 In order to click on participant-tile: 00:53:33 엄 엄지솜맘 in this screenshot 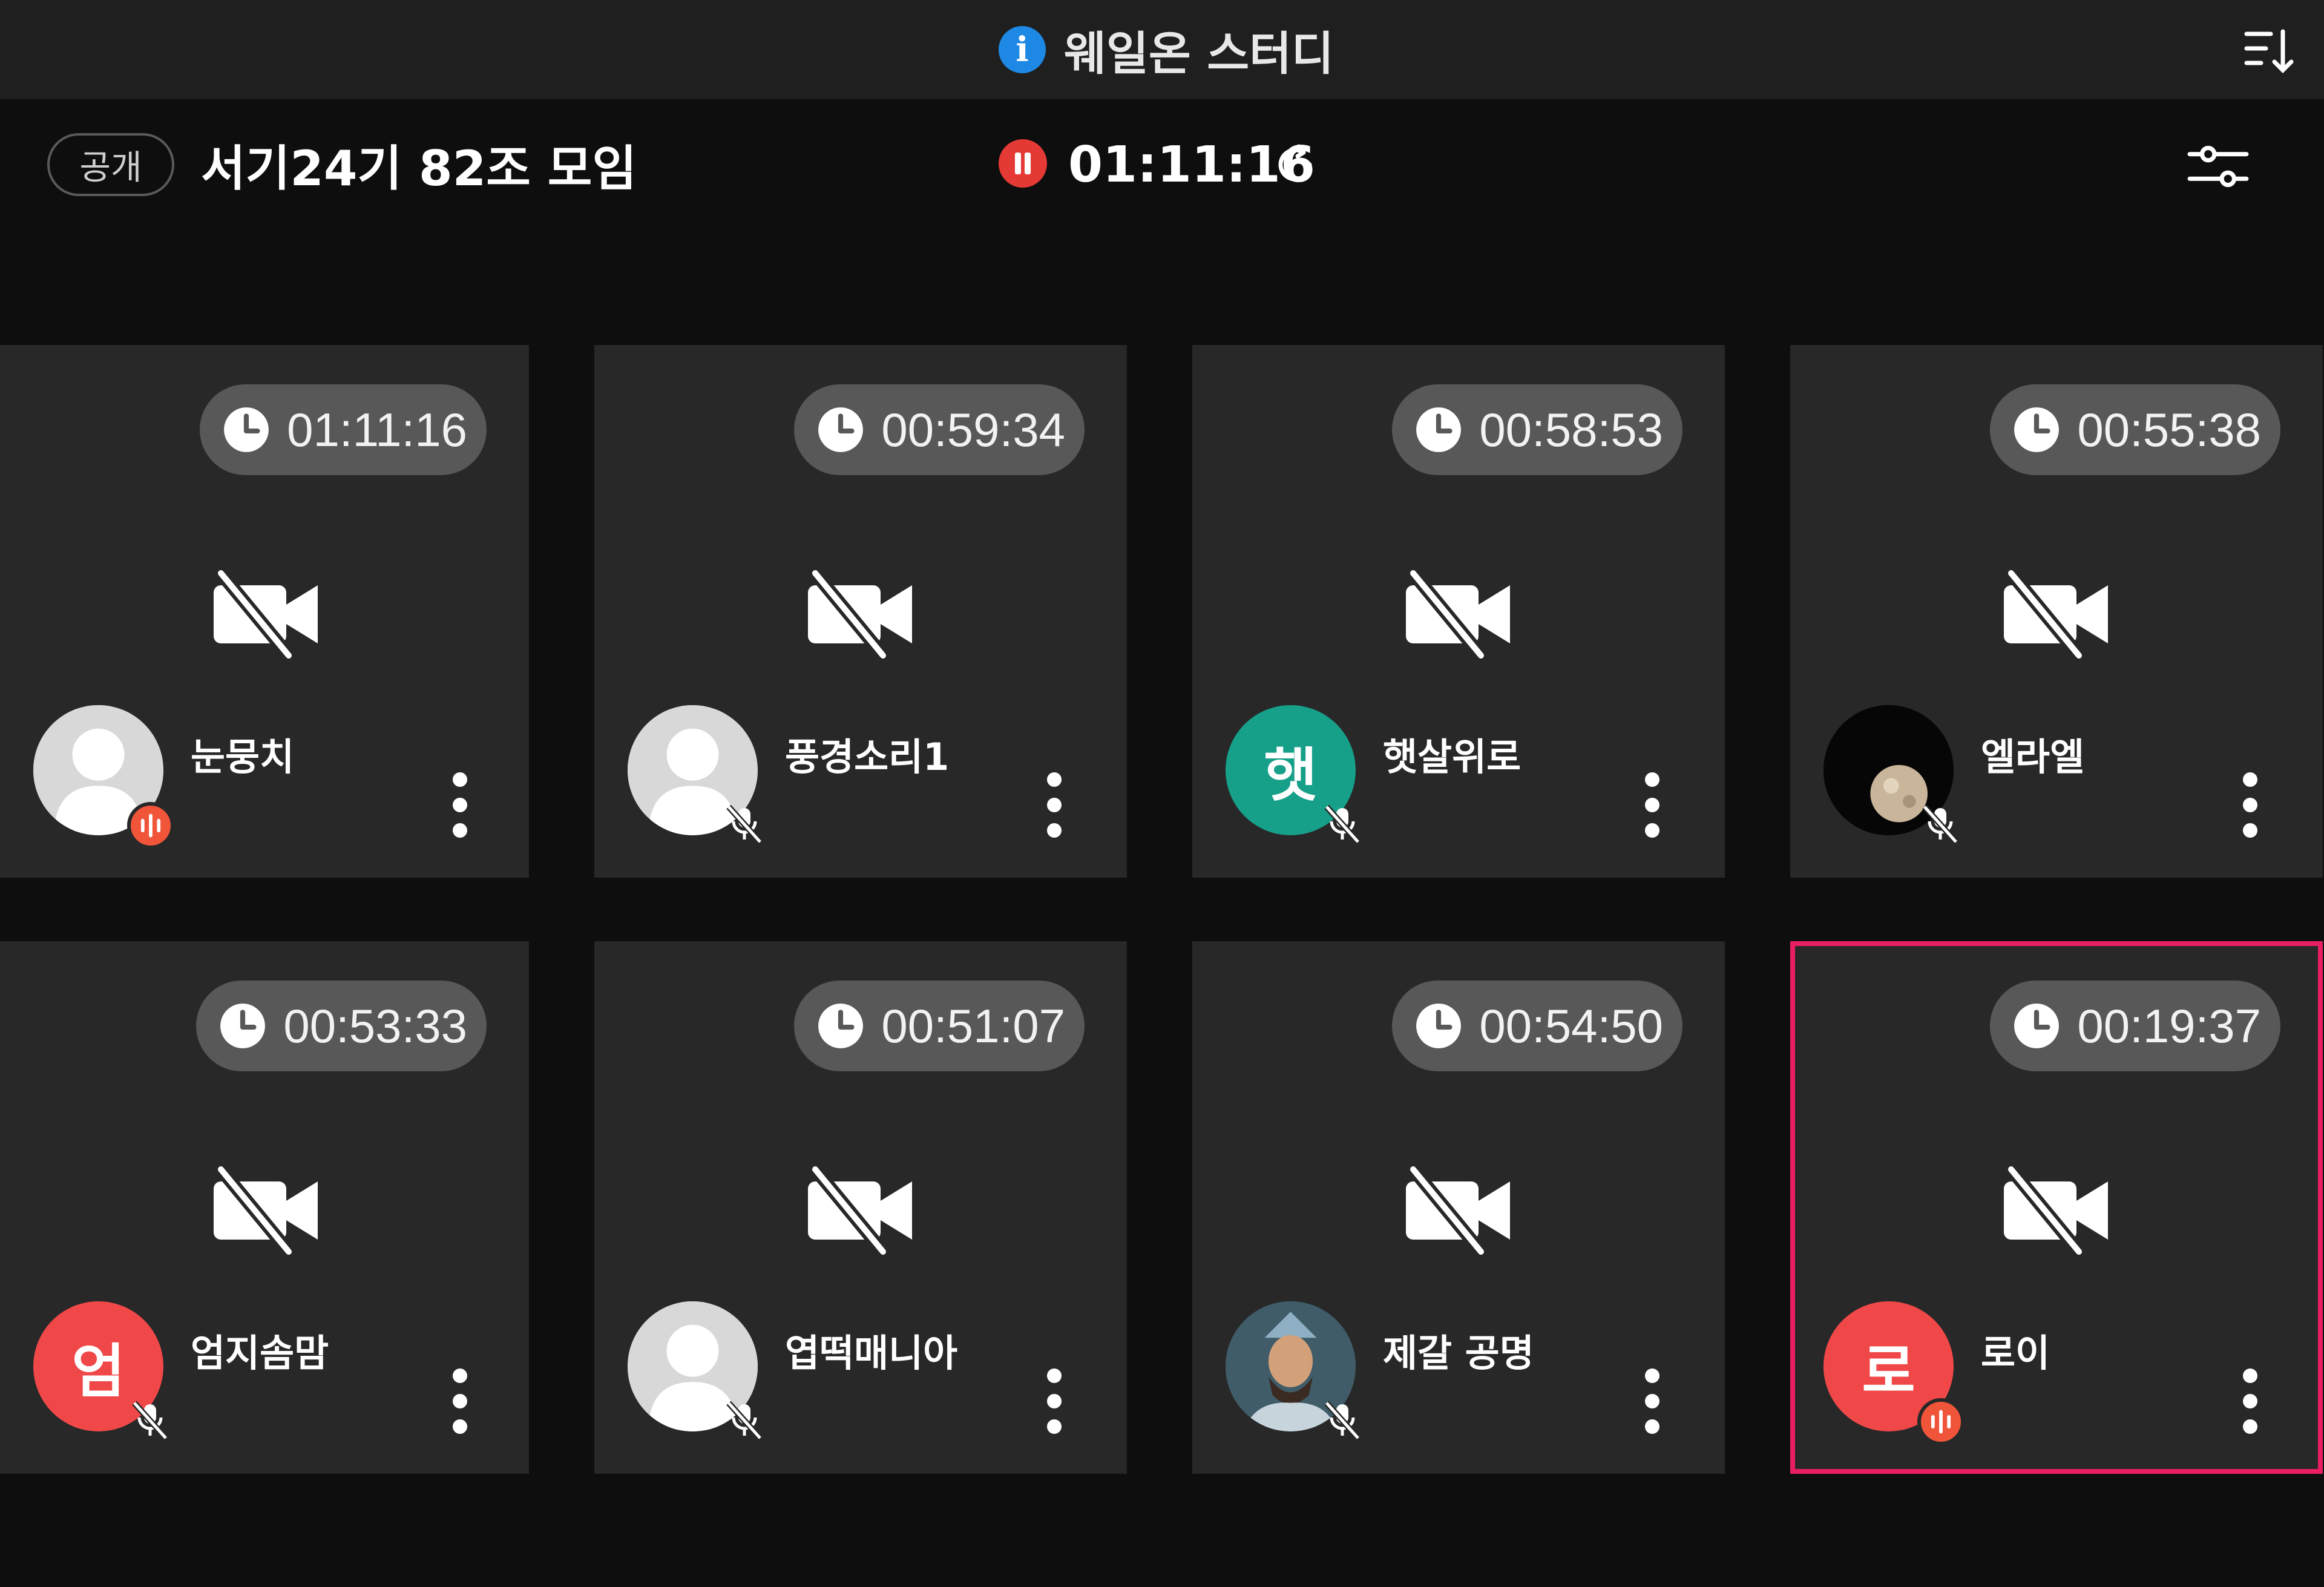, I will do `click(264, 1207)`.